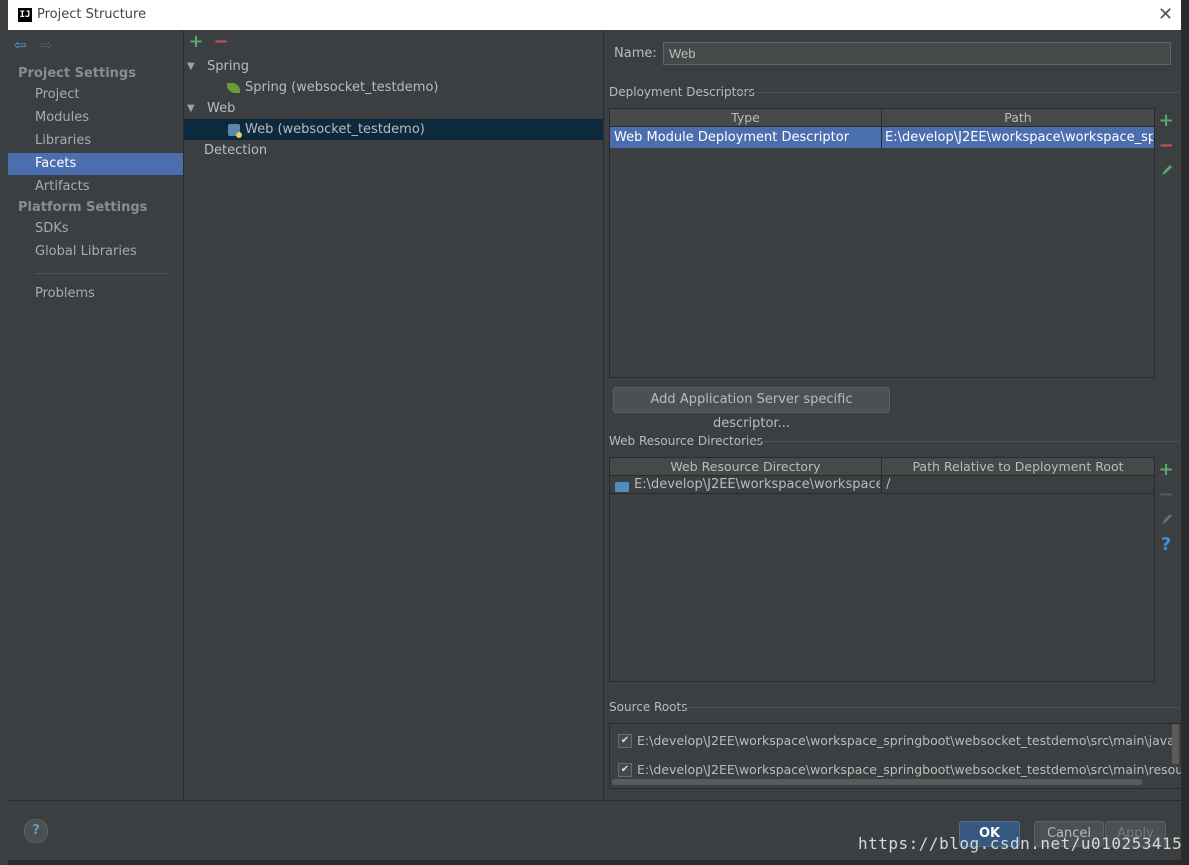  Describe the element at coordinates (1166, 494) in the screenshot. I see `remove-resource-icon: −` at that location.